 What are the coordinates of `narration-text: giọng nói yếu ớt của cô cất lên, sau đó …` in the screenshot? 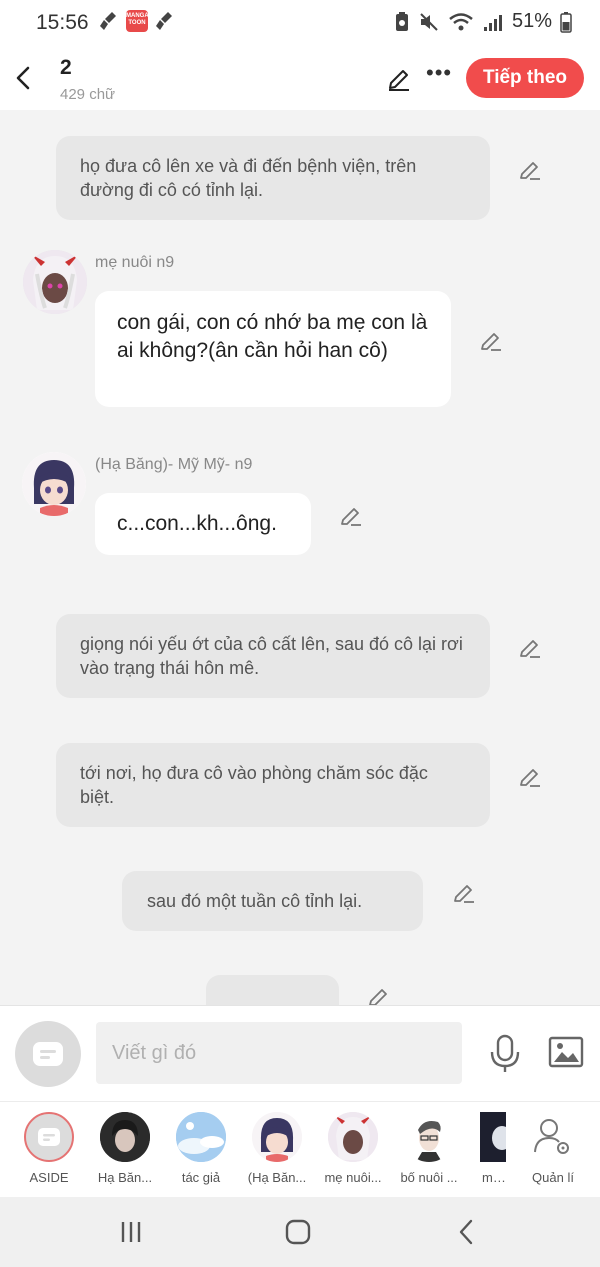 It's located at (271, 656).